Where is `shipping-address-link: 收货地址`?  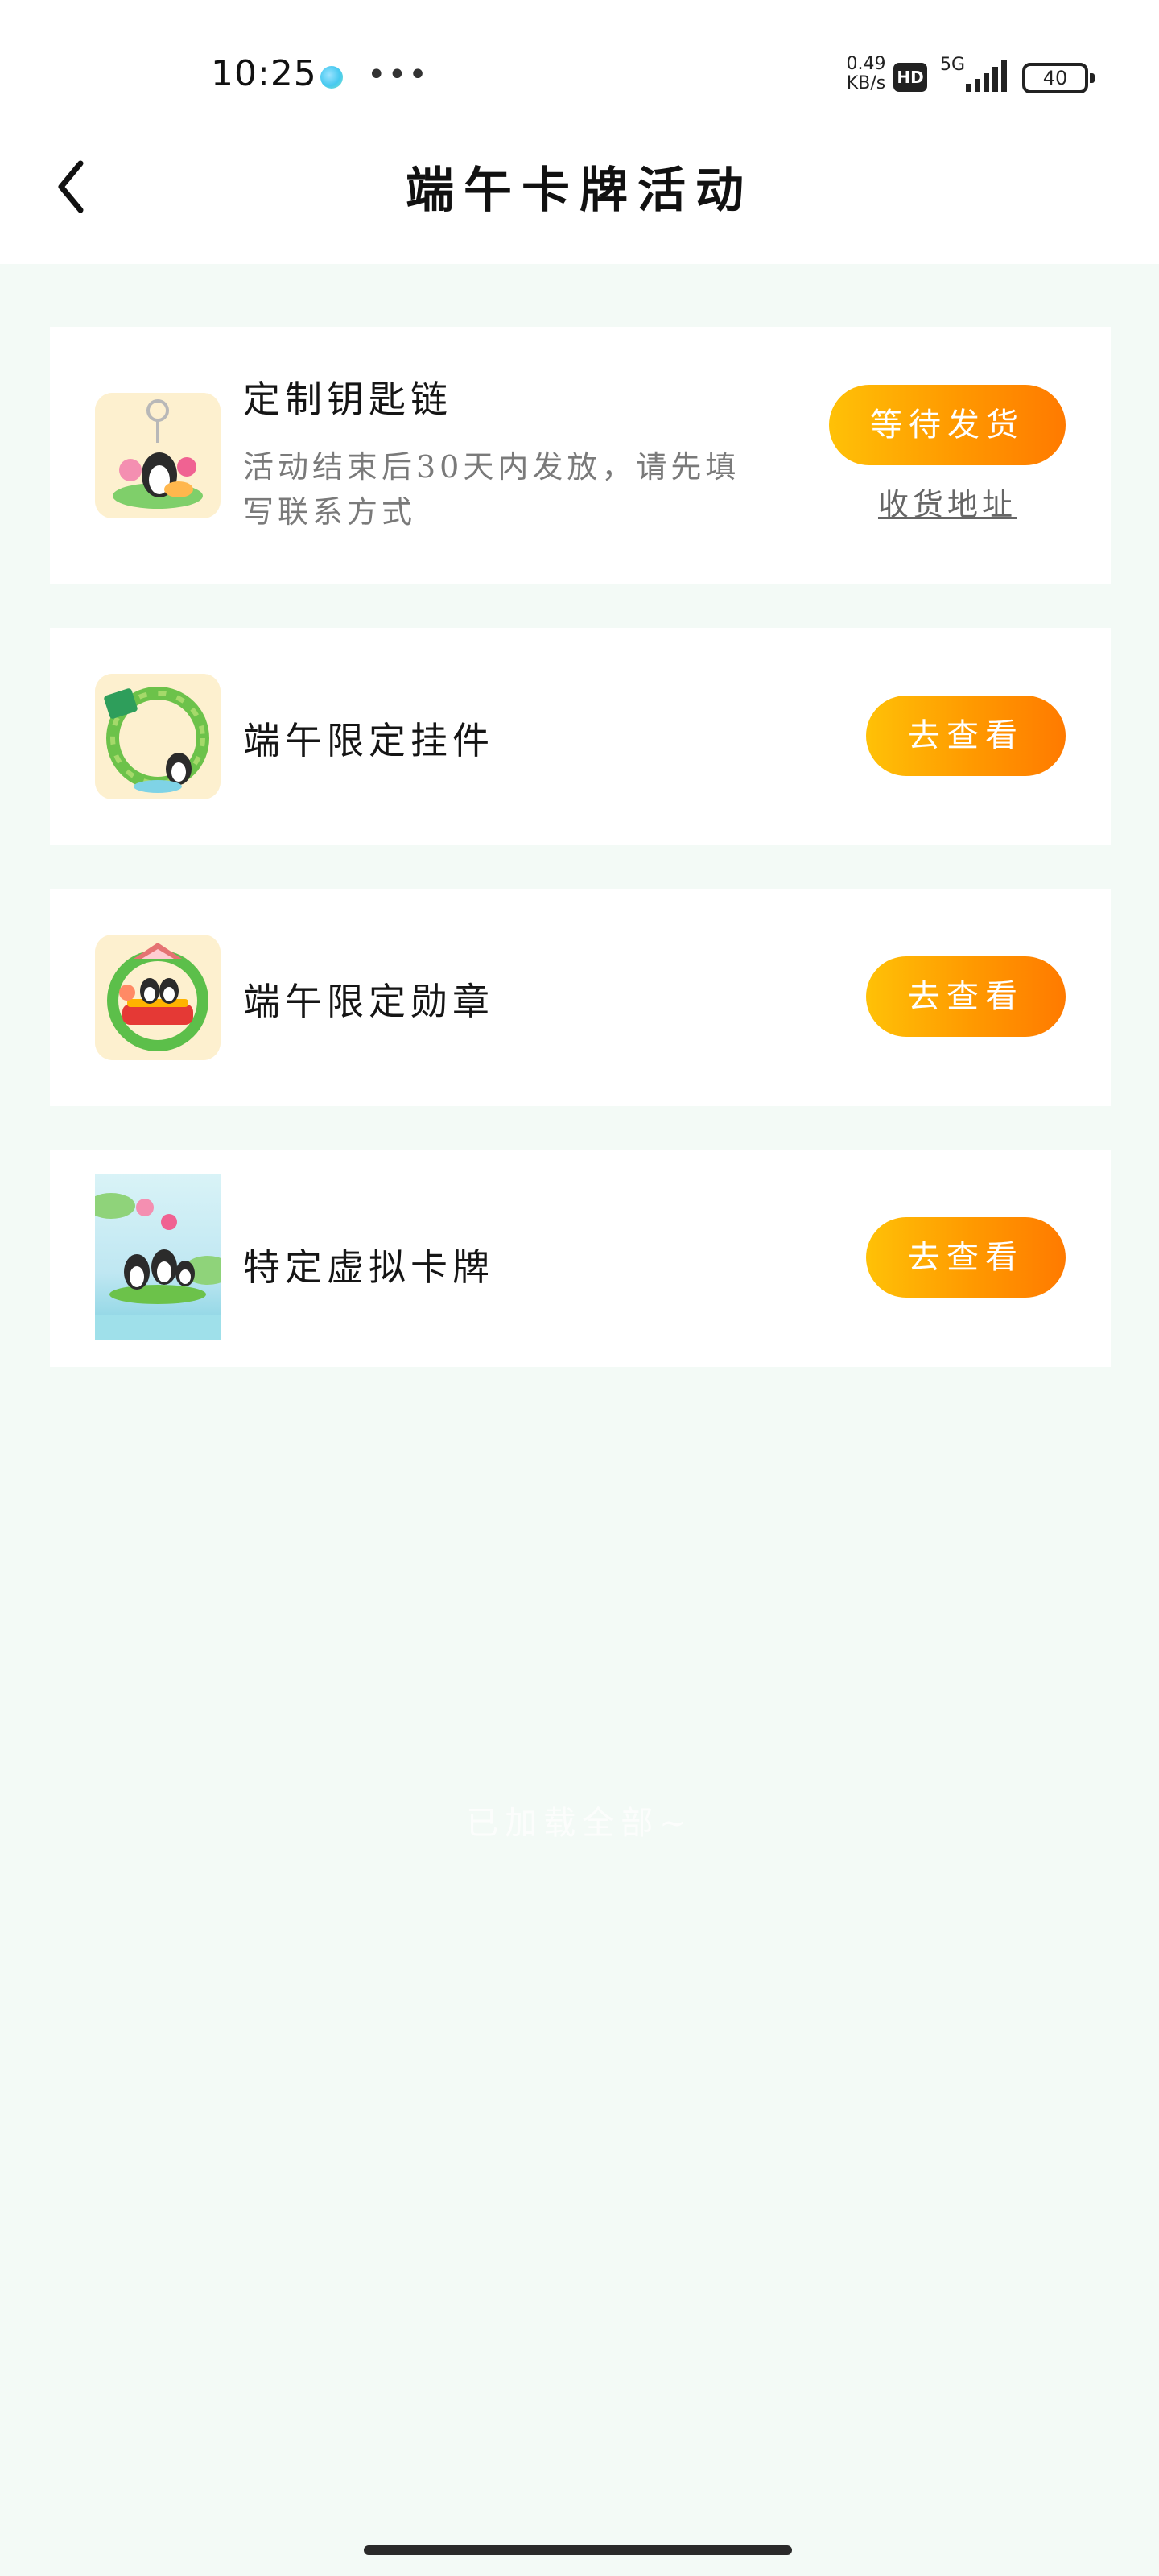
shipping-address-link: 收货地址 is located at coordinates (947, 502).